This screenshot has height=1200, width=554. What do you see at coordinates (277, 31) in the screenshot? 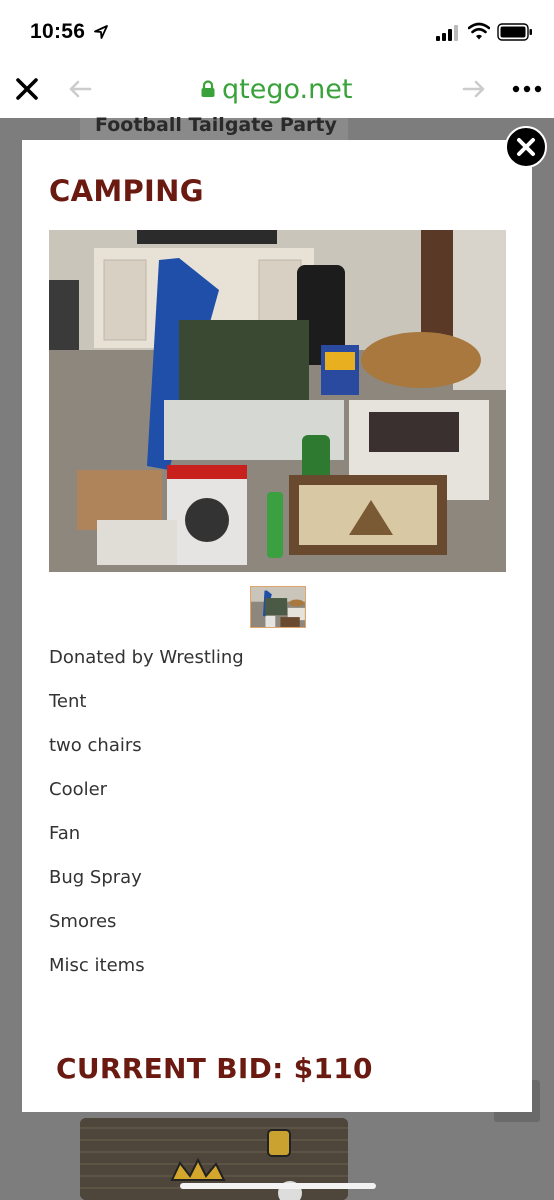
I see `status-bar: 10:56` at bounding box center [277, 31].